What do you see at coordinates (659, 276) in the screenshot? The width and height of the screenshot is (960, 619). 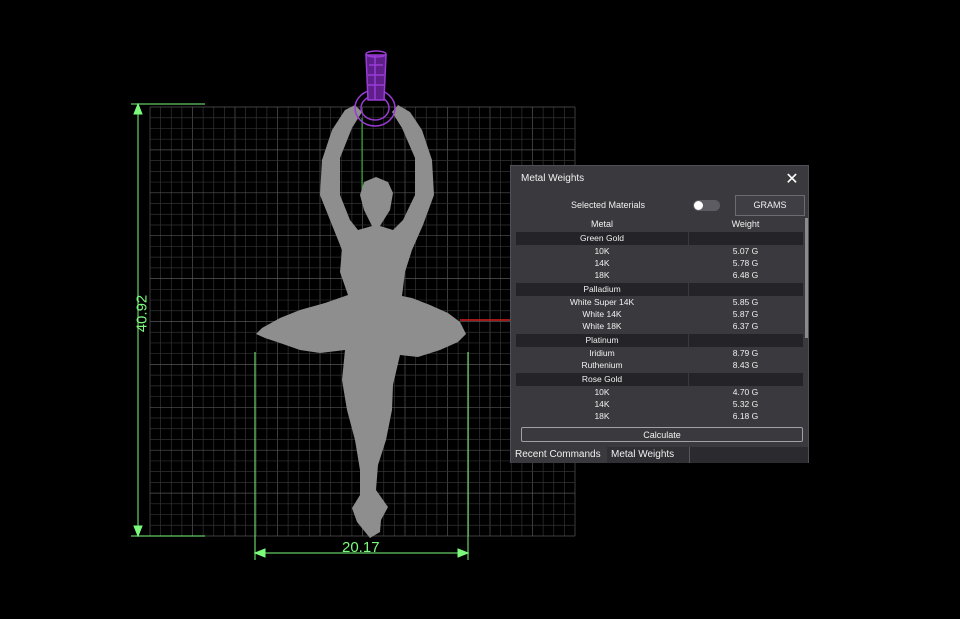 I see `table-row: 18K 6.48 G` at bounding box center [659, 276].